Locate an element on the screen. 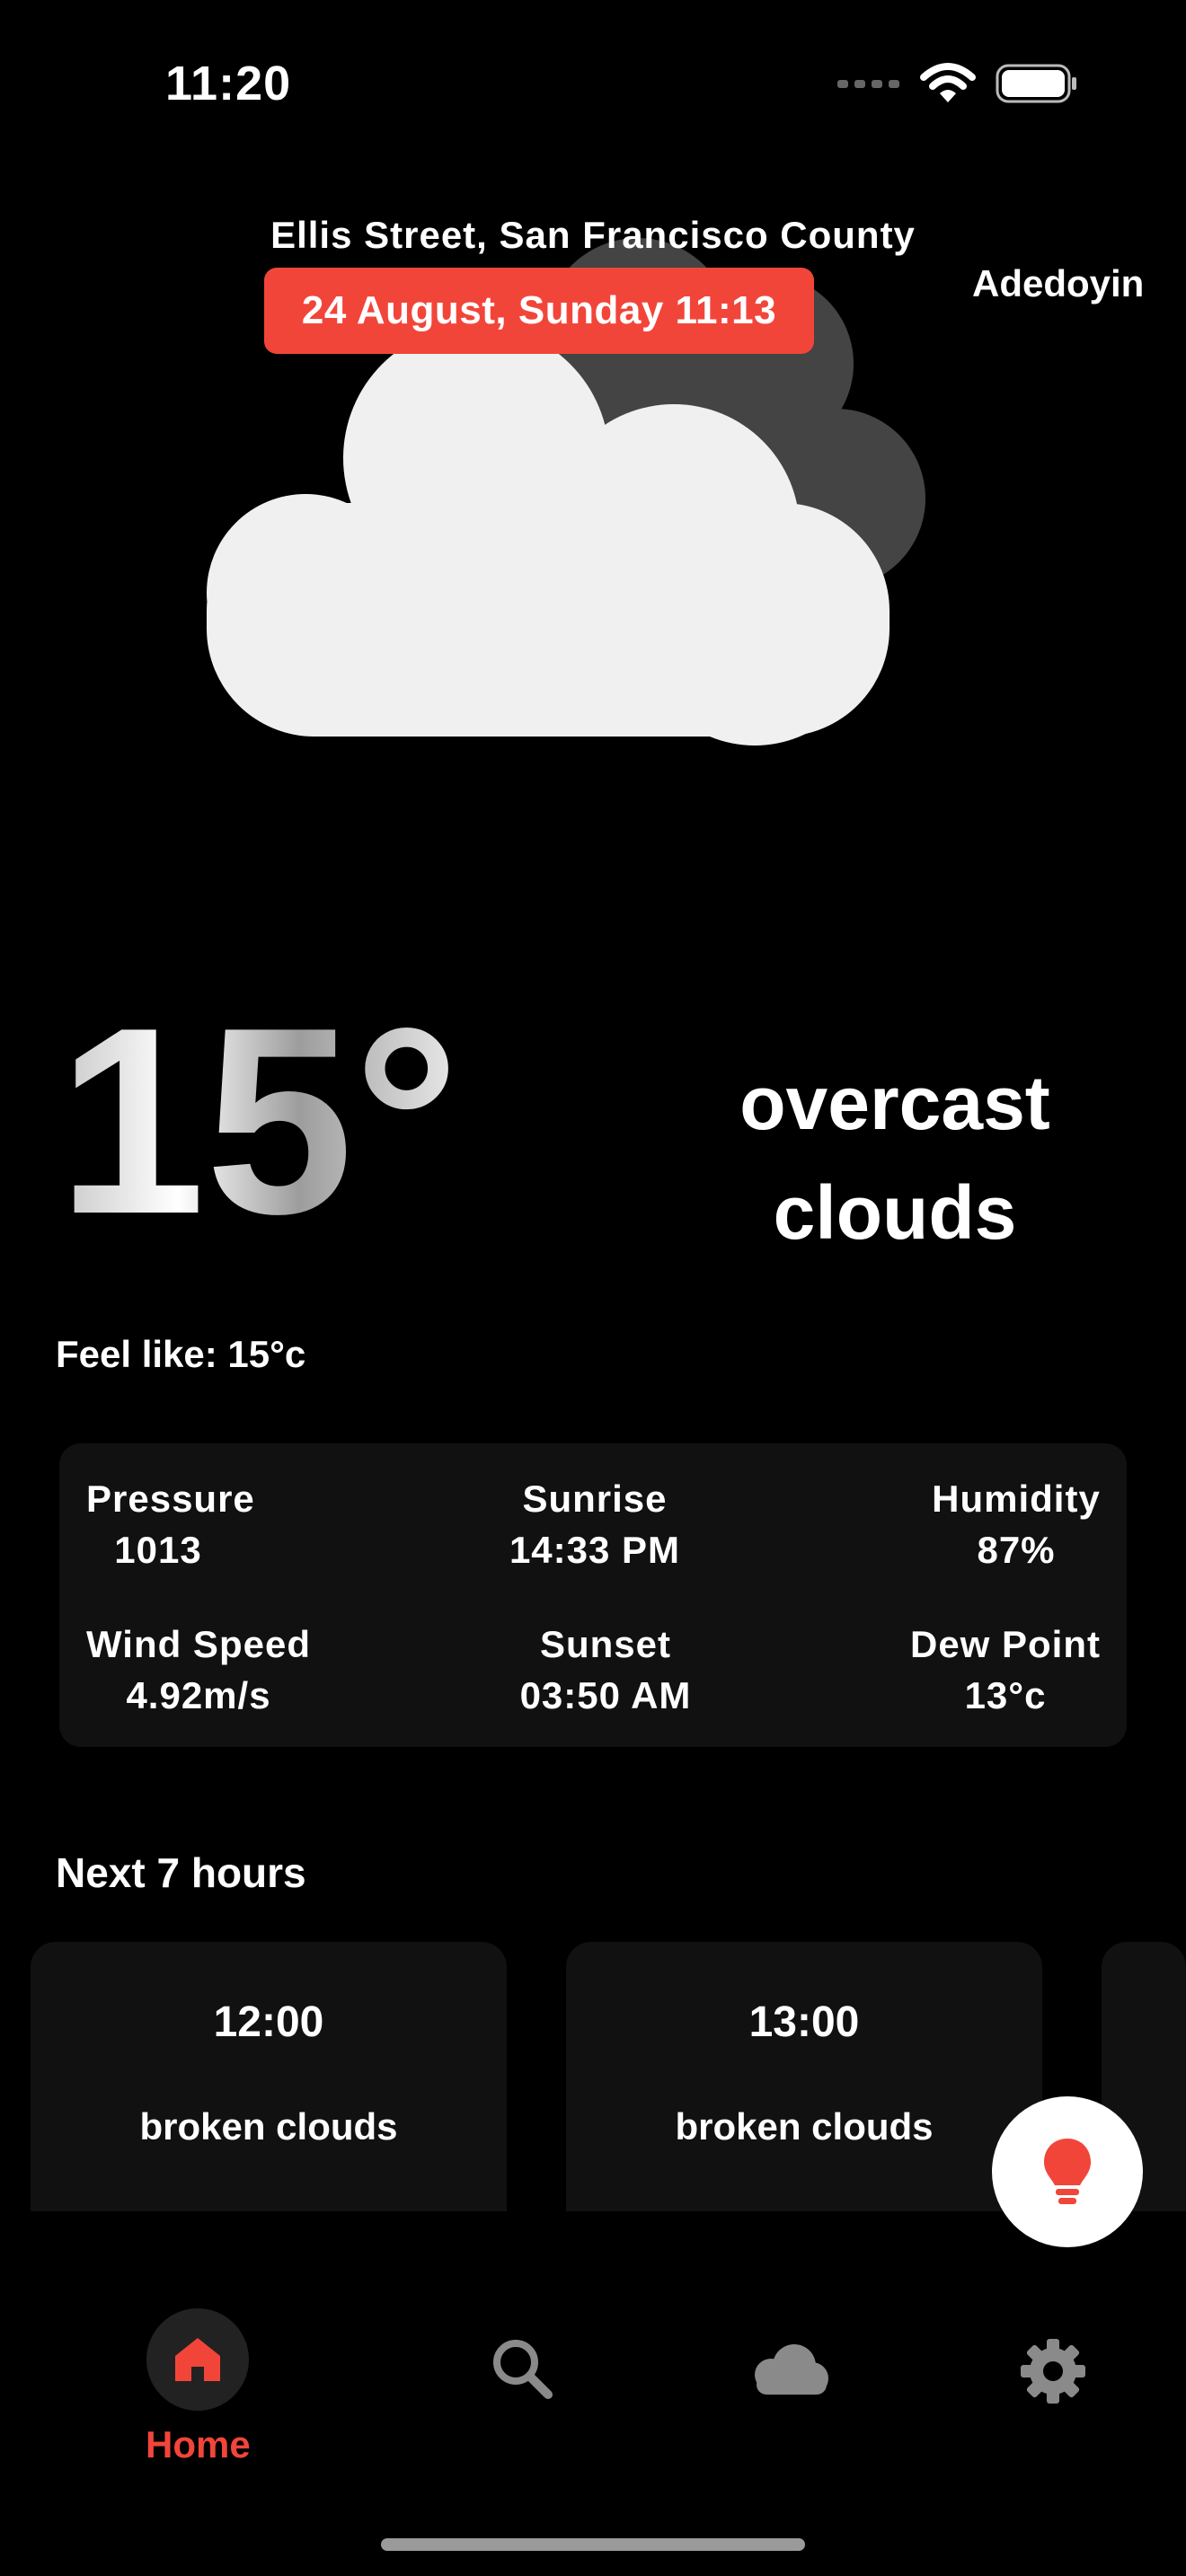  weather-condition: overcast clouds is located at coordinates (894, 1158).